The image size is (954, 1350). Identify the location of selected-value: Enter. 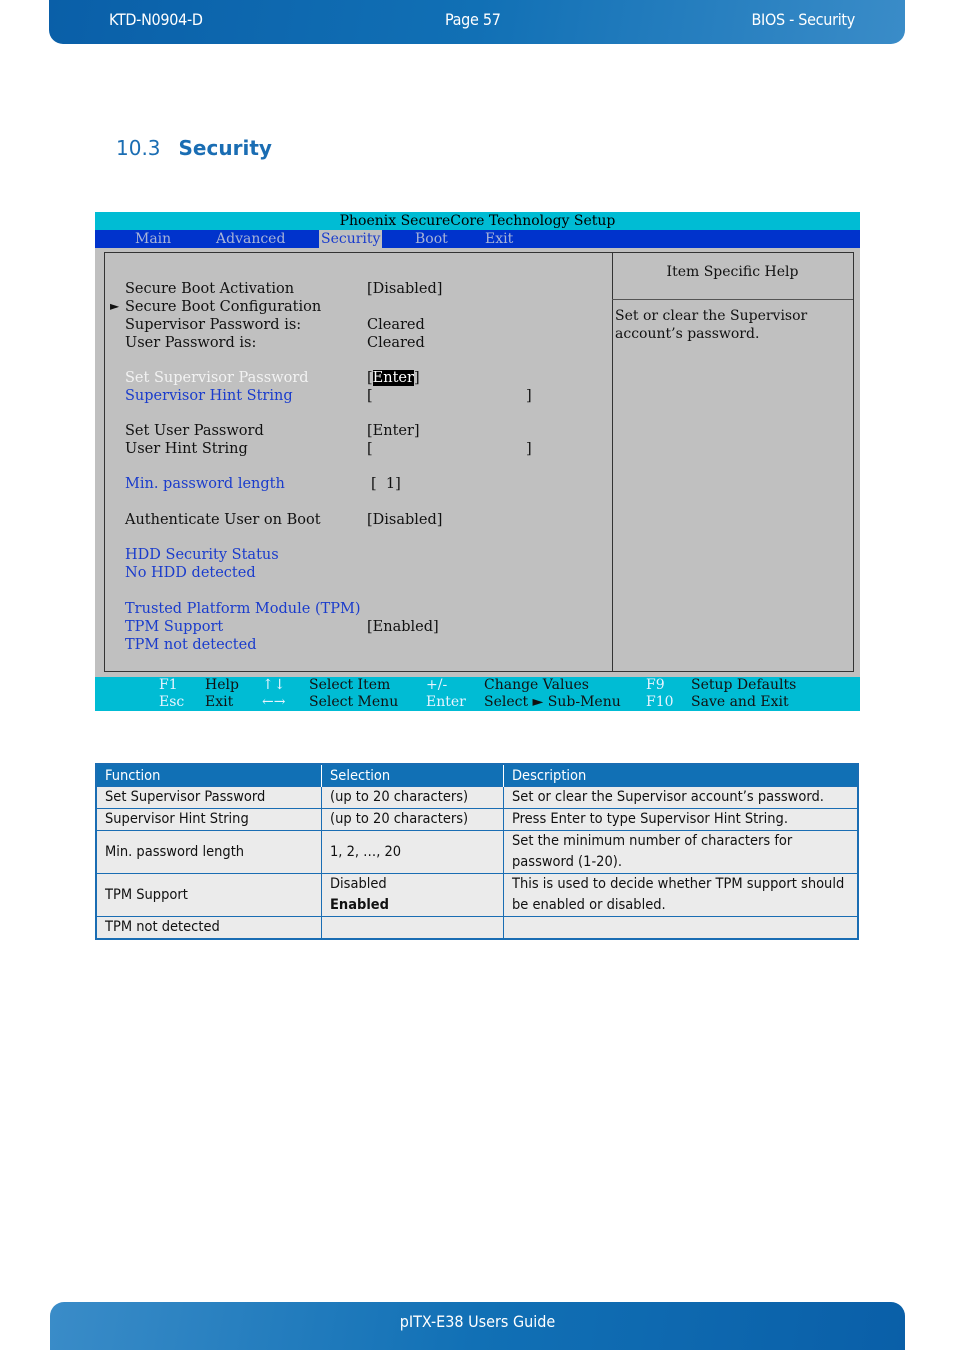
(393, 378).